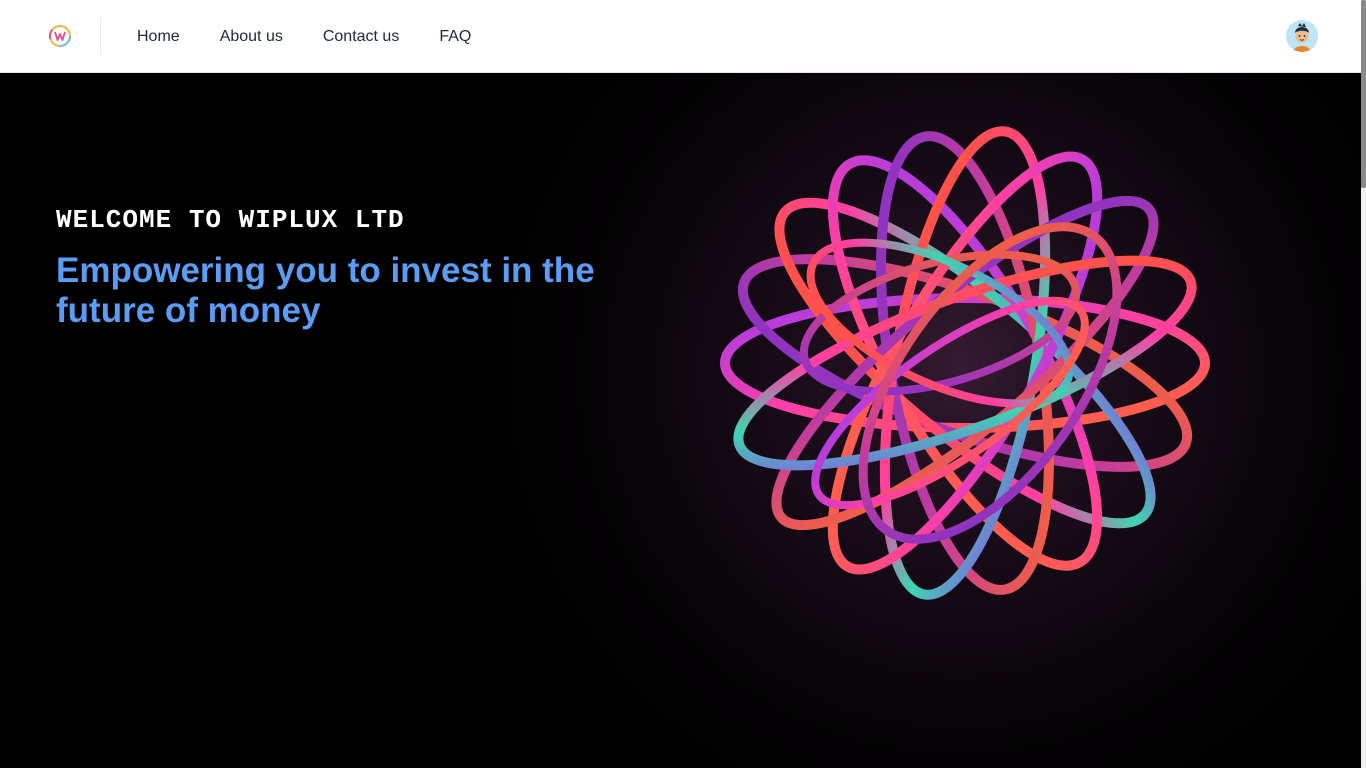 This screenshot has height=768, width=1366. Describe the element at coordinates (455, 37) in the screenshot. I see `nav-link-faq: FAQ` at that location.